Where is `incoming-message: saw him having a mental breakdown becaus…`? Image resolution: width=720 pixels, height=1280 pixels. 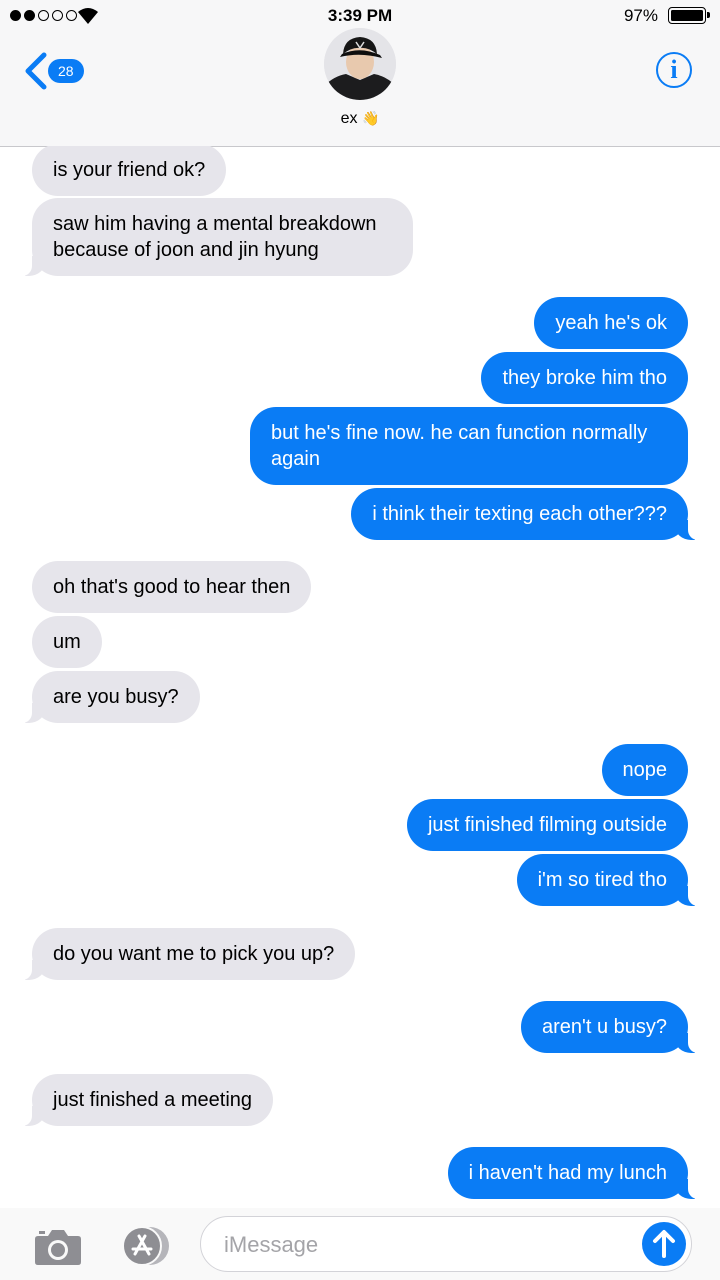
incoming-message: saw him having a mental breakdown becaus… is located at coordinates (216, 237).